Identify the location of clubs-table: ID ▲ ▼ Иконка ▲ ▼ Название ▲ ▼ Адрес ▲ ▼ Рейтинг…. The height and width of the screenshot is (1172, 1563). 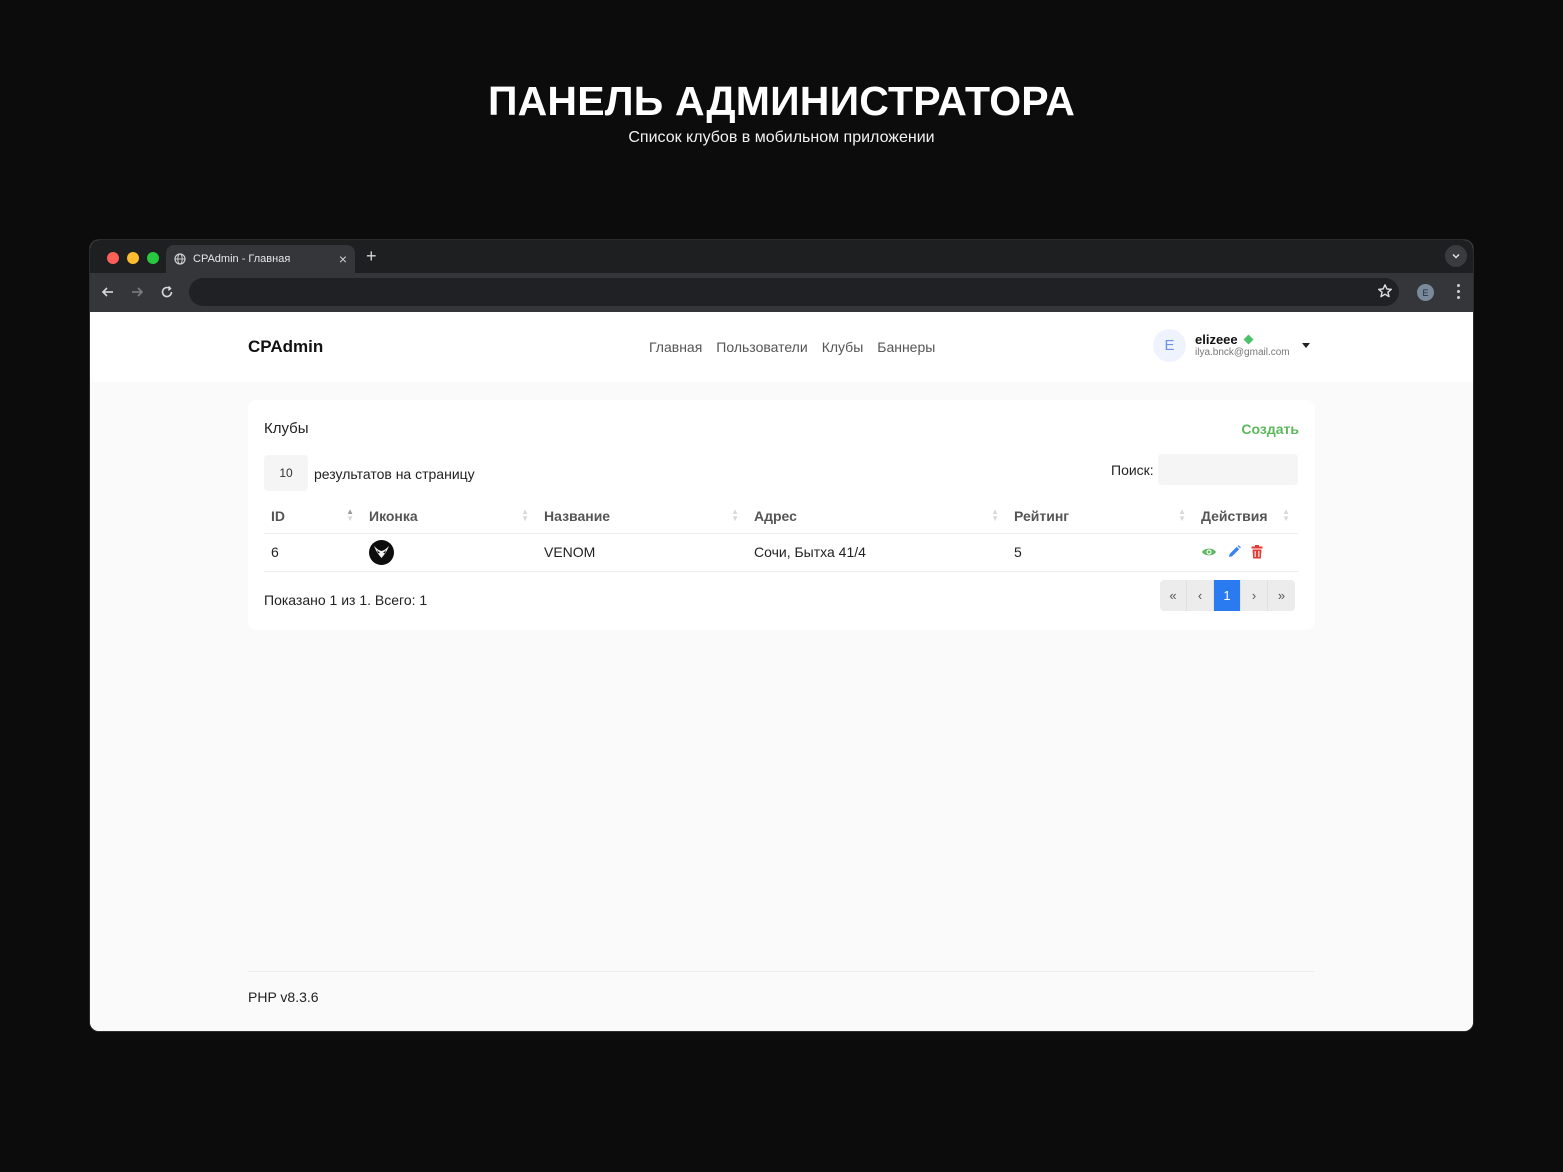
(781, 535).